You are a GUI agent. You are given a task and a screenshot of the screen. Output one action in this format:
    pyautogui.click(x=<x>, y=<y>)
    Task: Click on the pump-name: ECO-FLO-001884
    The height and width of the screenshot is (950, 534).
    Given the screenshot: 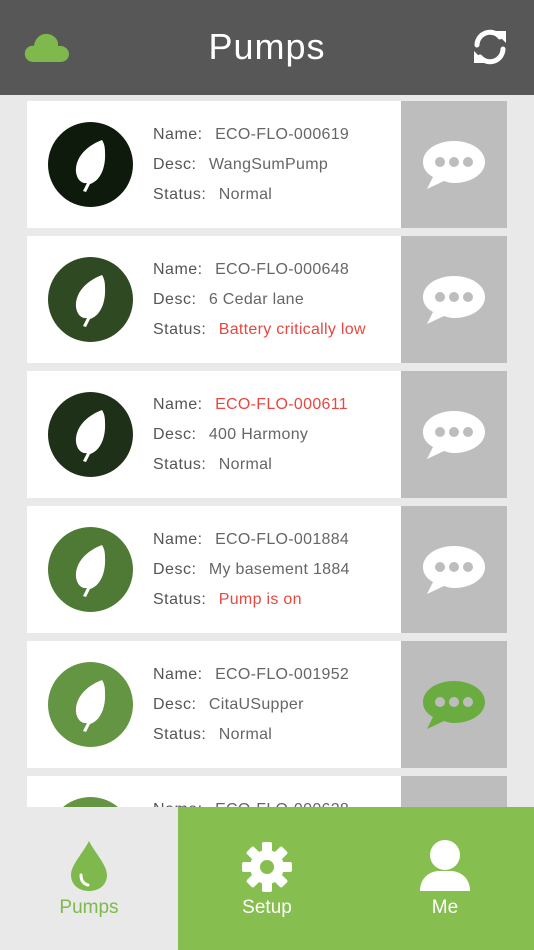 What is the action you would take?
    pyautogui.click(x=282, y=539)
    